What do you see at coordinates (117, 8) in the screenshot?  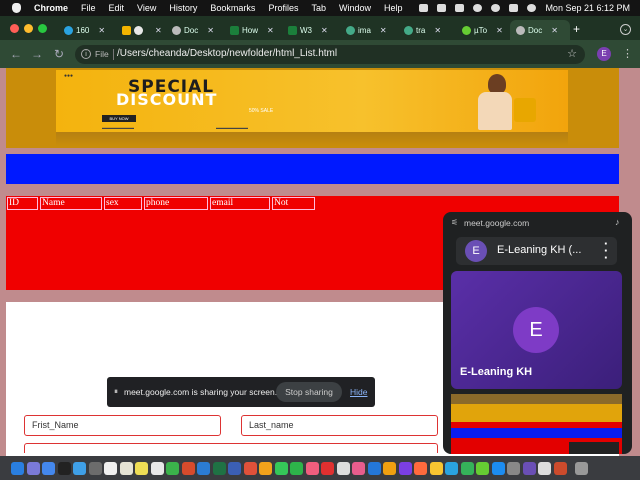 I see `menu-edit: Edit` at bounding box center [117, 8].